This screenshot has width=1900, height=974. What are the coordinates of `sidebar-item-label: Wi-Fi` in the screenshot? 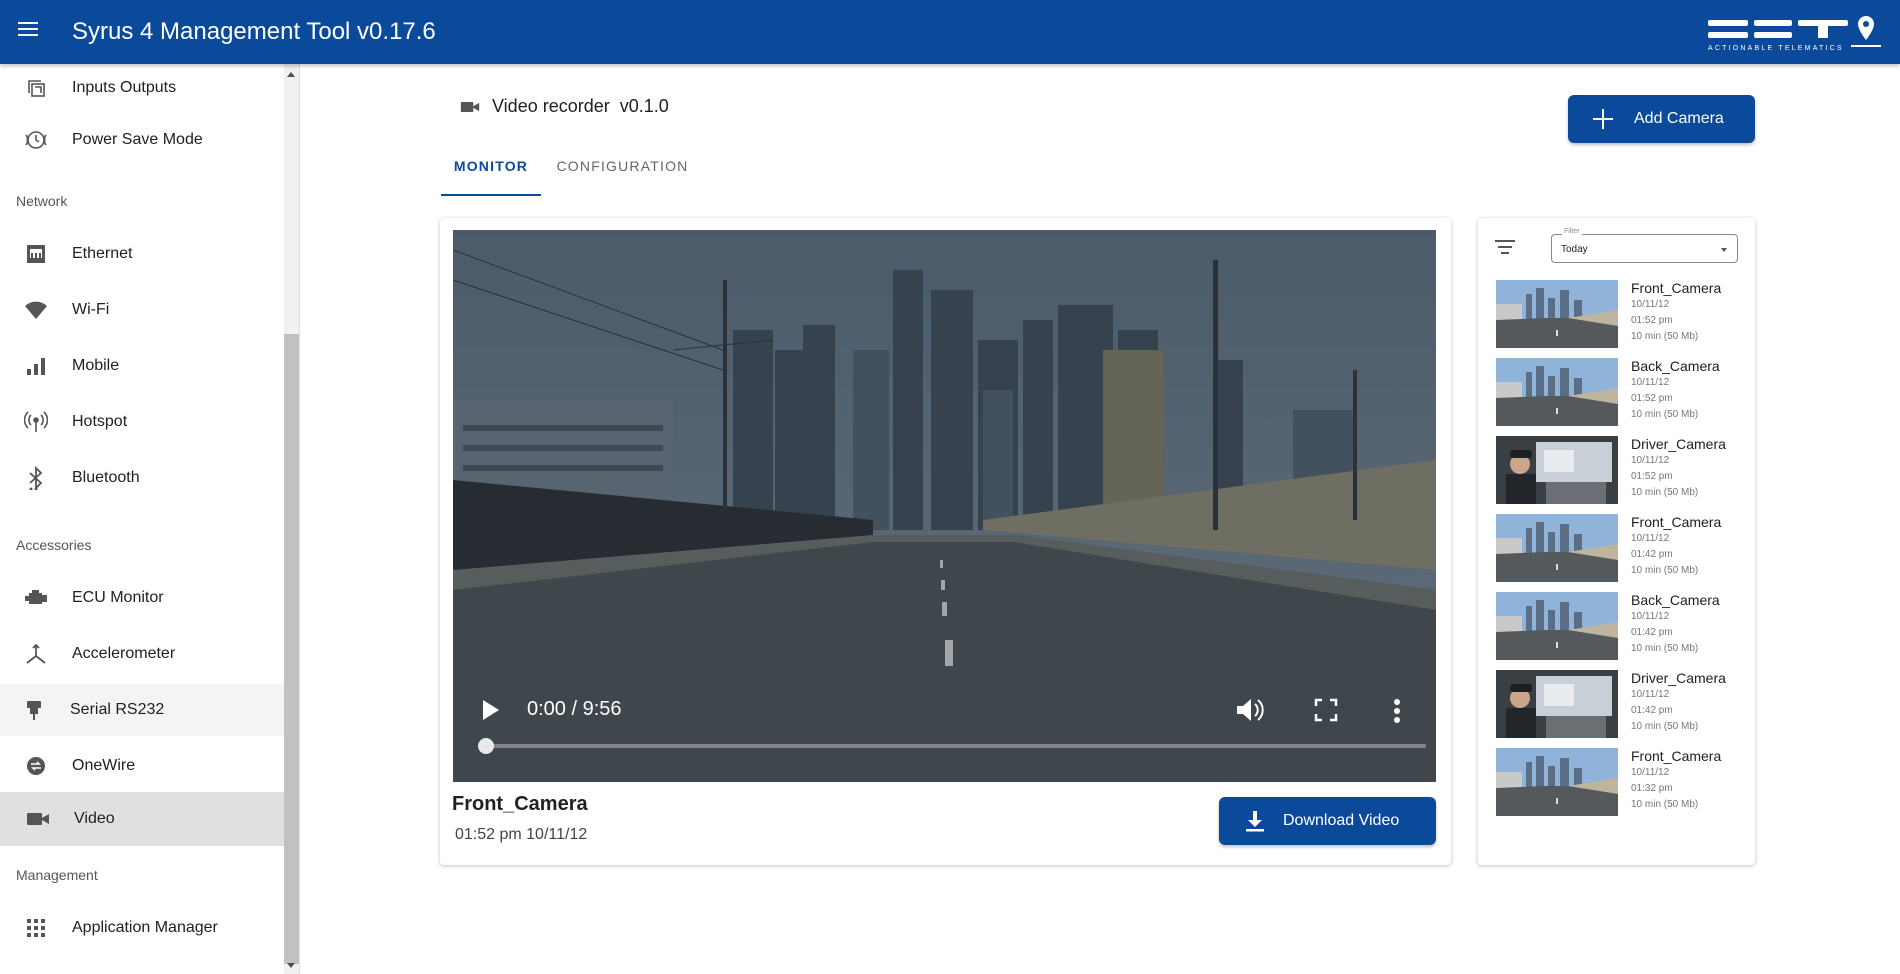 It's located at (91, 309).